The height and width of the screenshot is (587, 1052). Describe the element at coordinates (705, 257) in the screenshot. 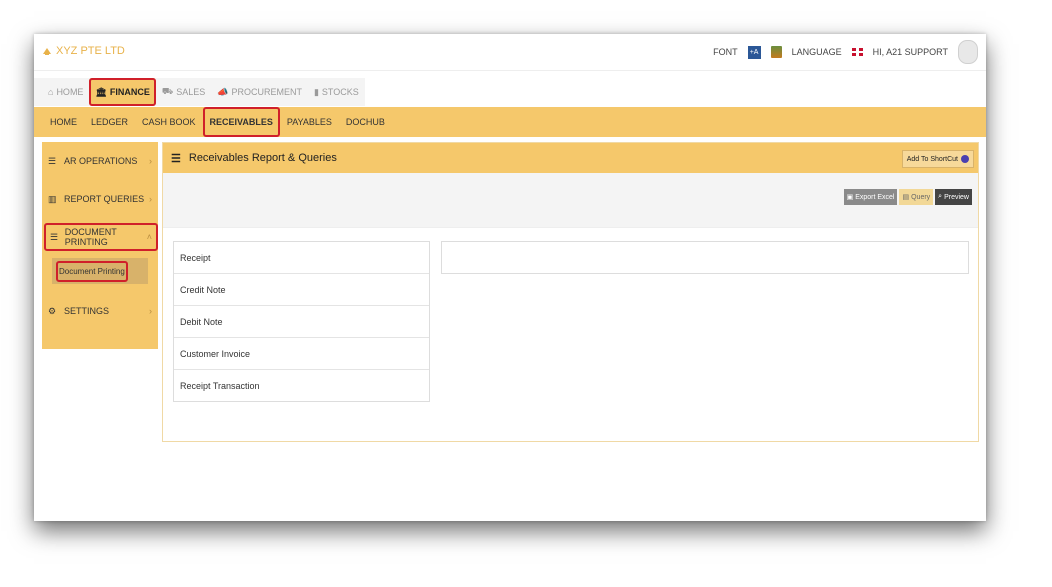

I see `document-detail-panel` at that location.